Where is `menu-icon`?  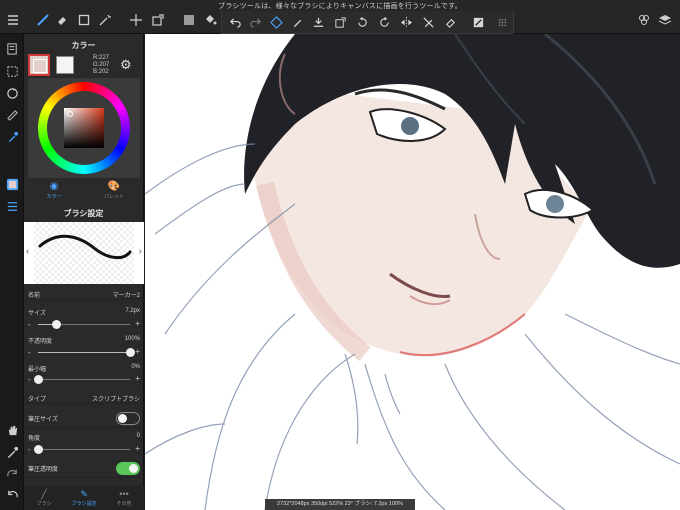 menu-icon is located at coordinates (13, 20).